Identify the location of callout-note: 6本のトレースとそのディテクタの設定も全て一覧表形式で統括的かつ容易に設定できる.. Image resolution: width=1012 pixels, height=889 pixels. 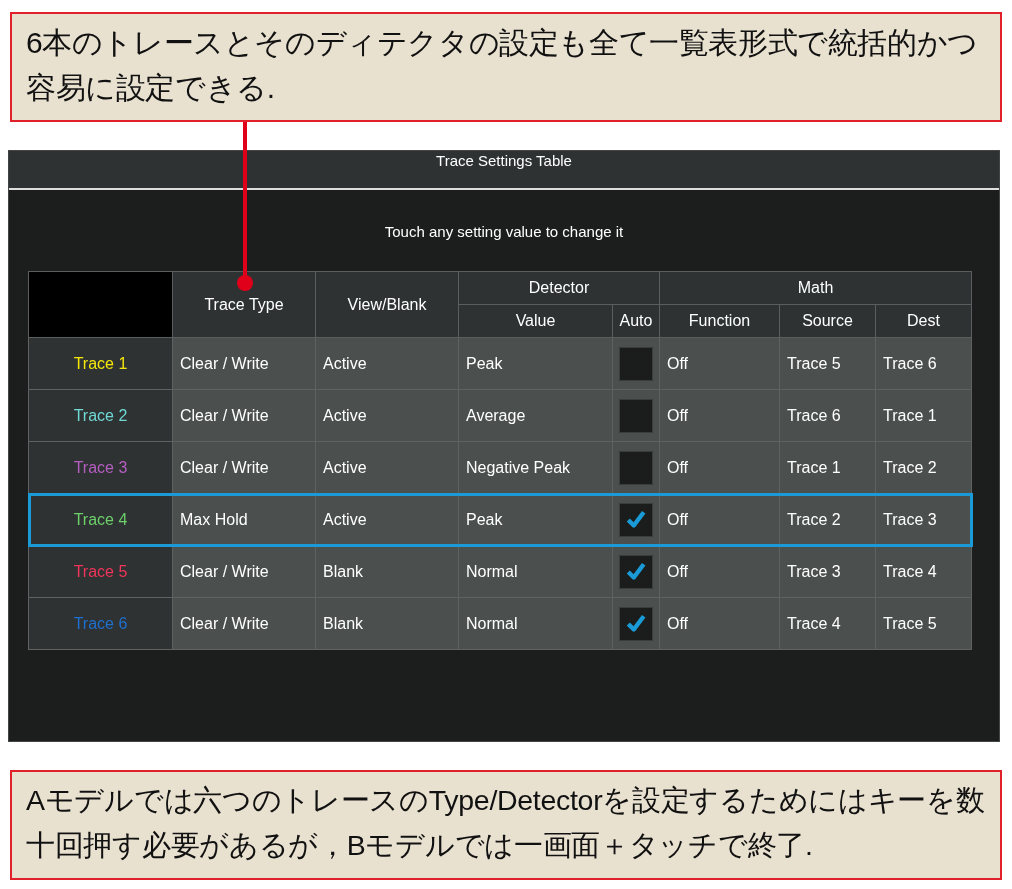
(506, 67).